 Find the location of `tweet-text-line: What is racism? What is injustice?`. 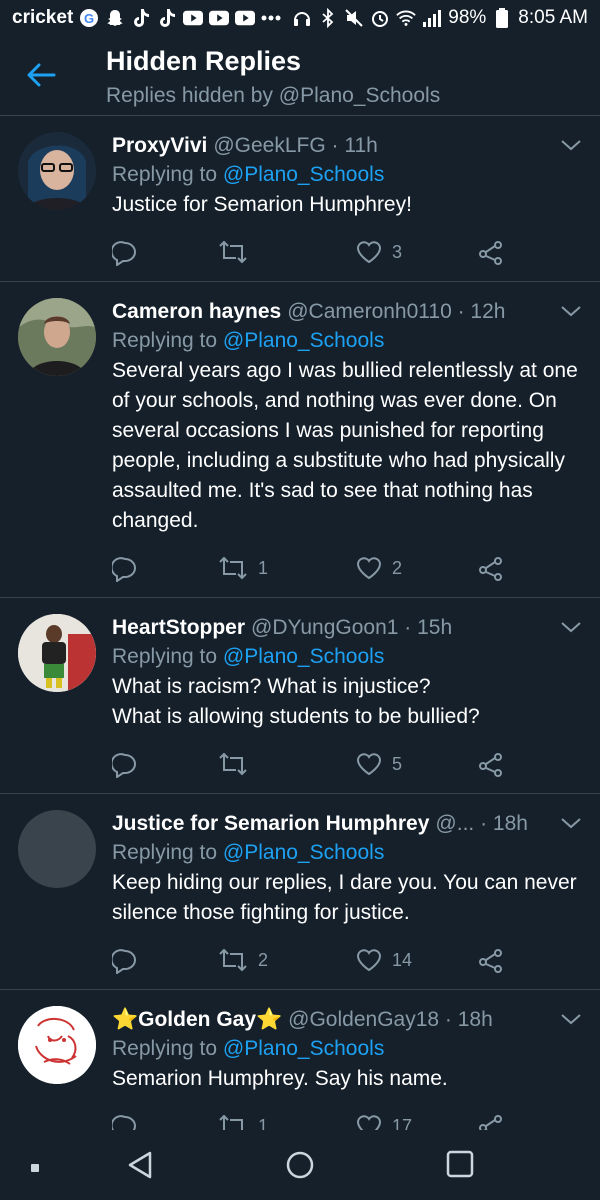

tweet-text-line: What is racism? What is injustice? is located at coordinates (271, 686).